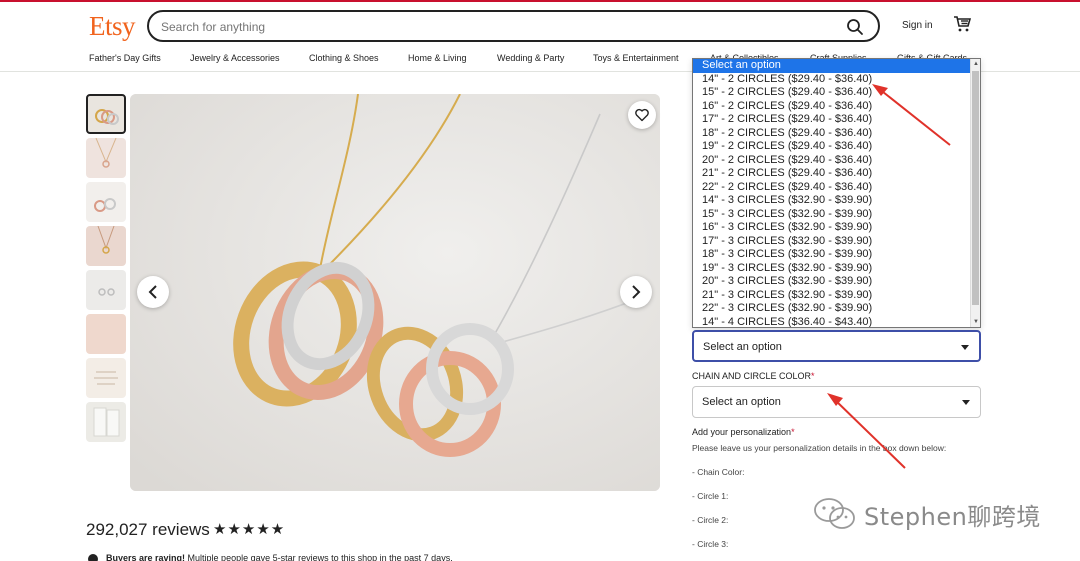  Describe the element at coordinates (917, 25) in the screenshot. I see `sign-in-link: Sign in` at that location.